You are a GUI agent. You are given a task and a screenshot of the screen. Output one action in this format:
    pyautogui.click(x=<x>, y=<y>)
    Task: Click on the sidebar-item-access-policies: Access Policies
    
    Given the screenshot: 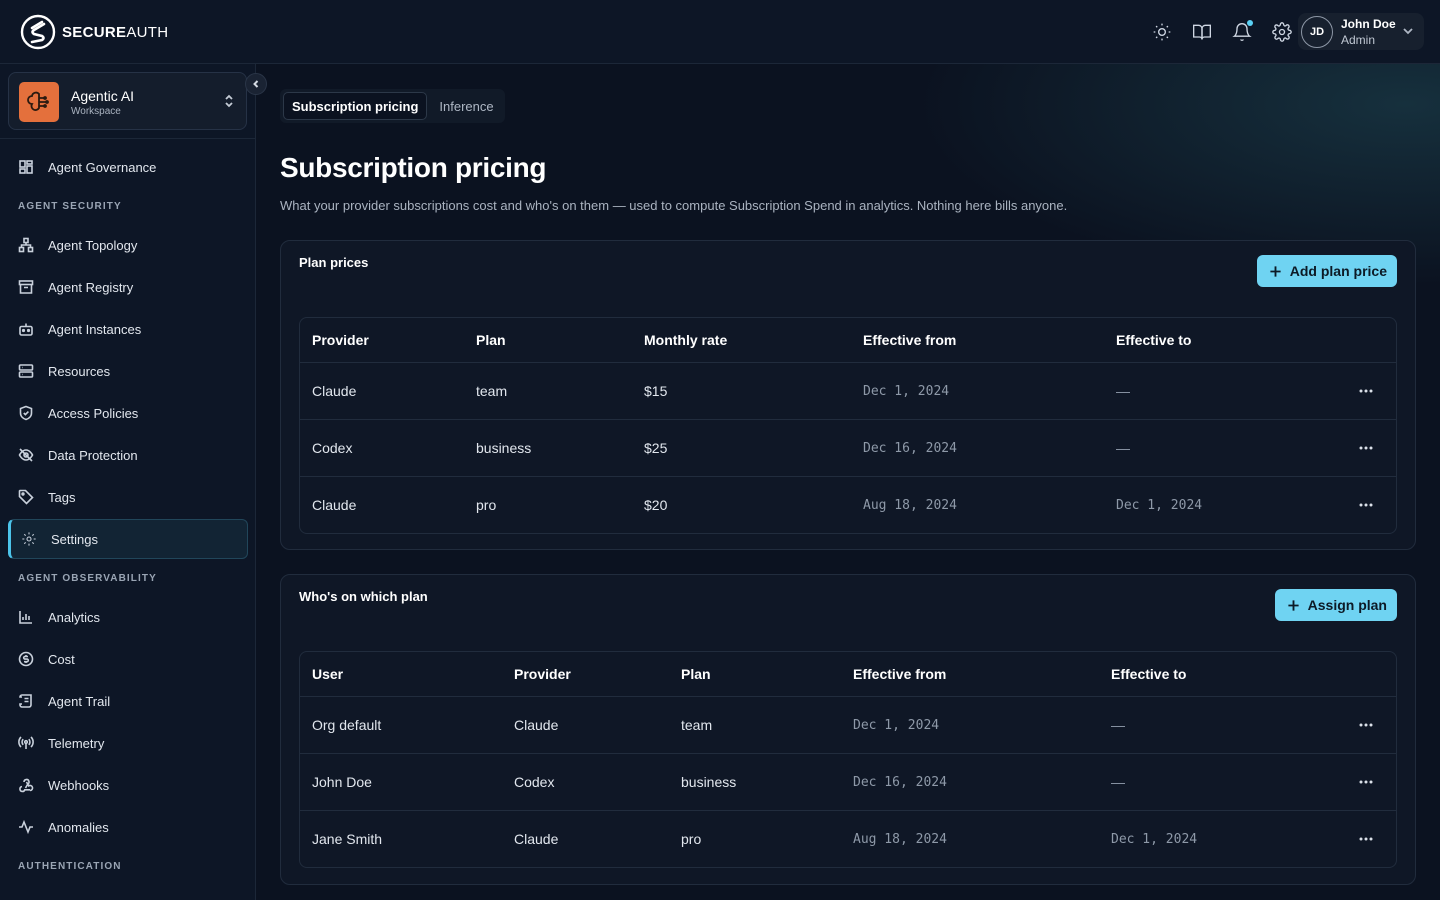 What is the action you would take?
    pyautogui.click(x=124, y=413)
    